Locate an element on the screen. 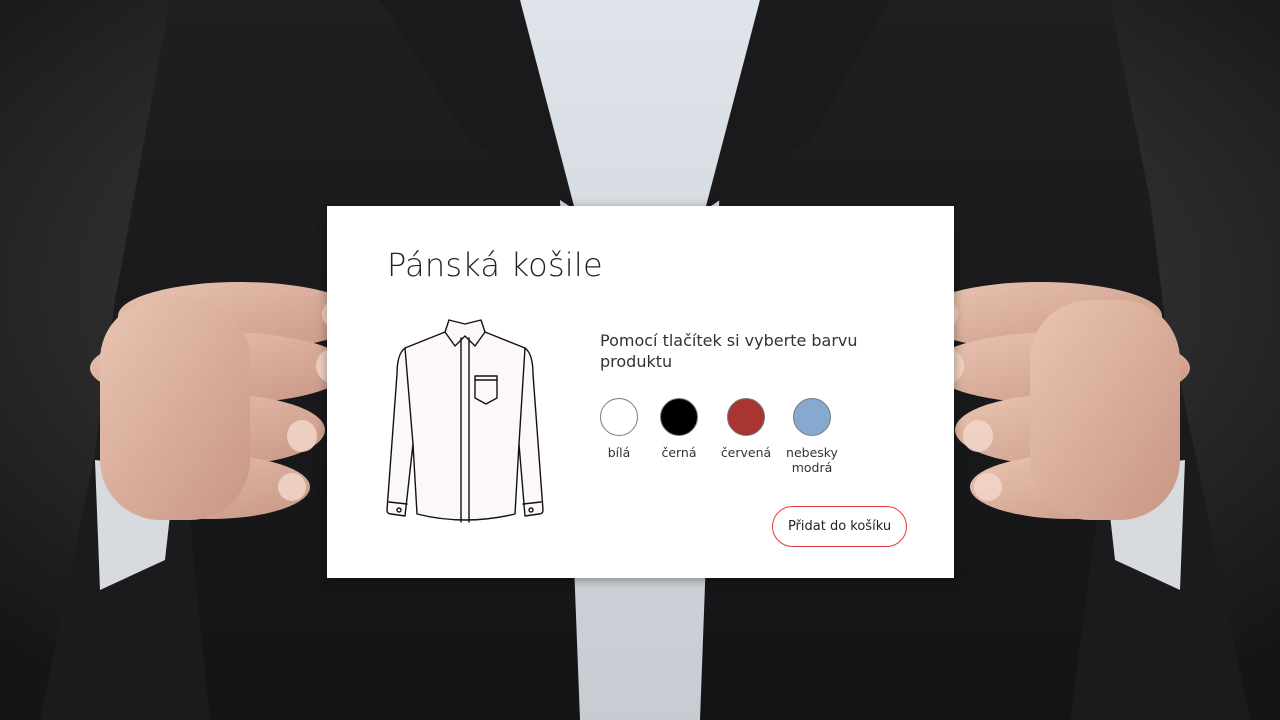  shirt-icon is located at coordinates (465, 421).